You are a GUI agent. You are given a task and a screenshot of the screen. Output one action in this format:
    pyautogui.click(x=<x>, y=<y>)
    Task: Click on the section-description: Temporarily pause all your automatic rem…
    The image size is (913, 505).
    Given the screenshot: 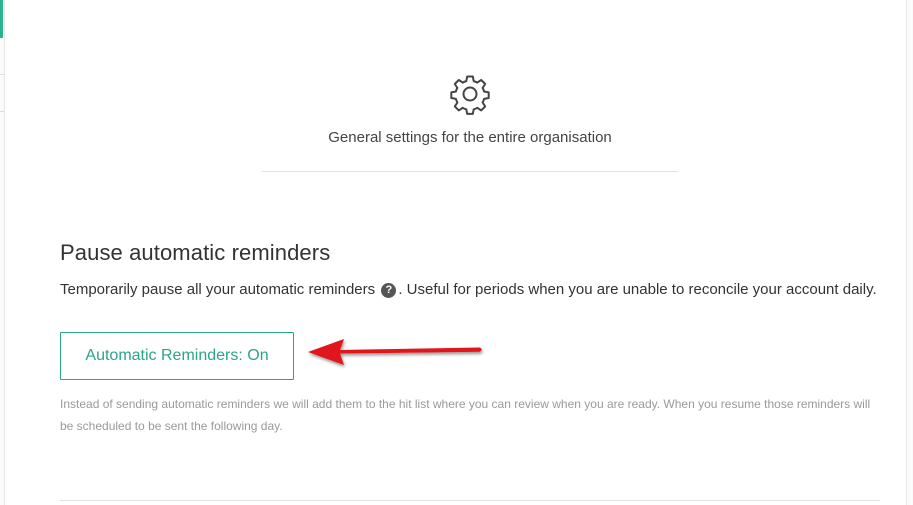 What is the action you would take?
    pyautogui.click(x=470, y=290)
    